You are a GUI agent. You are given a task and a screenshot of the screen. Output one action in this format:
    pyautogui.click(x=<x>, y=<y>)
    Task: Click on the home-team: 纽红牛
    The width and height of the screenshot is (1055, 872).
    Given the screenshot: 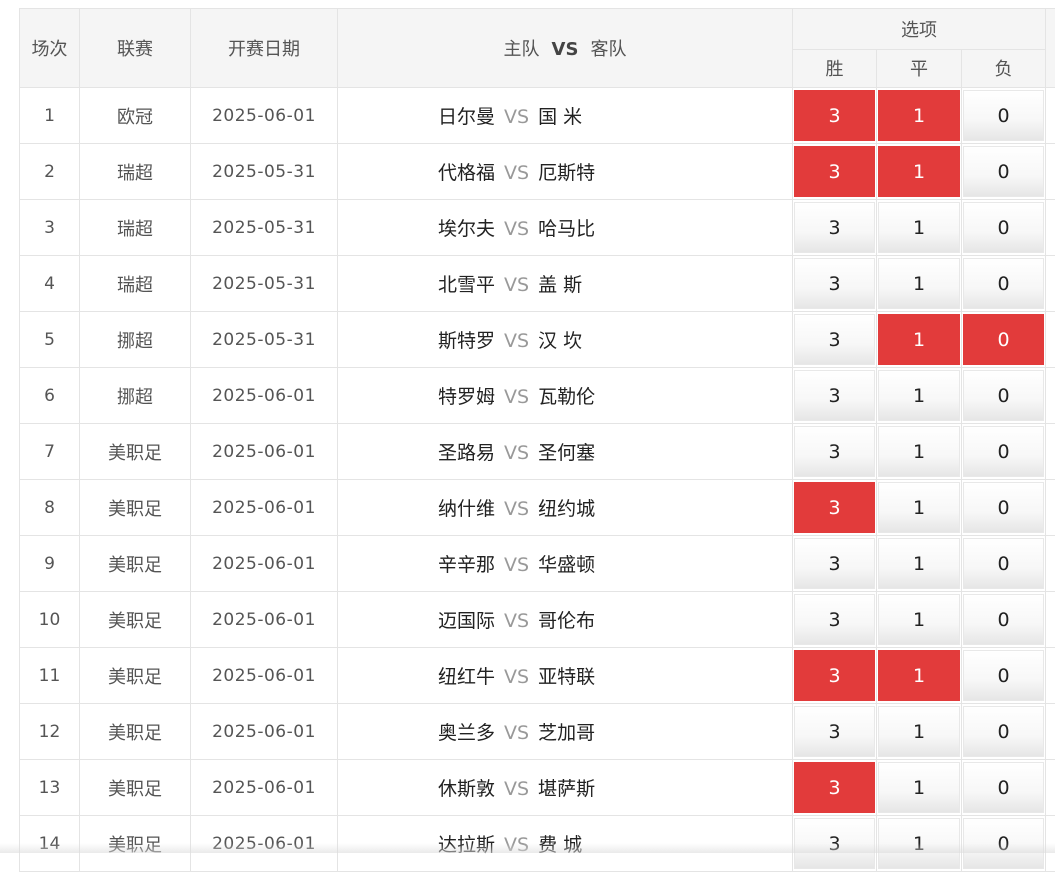 What is the action you would take?
    pyautogui.click(x=466, y=677)
    